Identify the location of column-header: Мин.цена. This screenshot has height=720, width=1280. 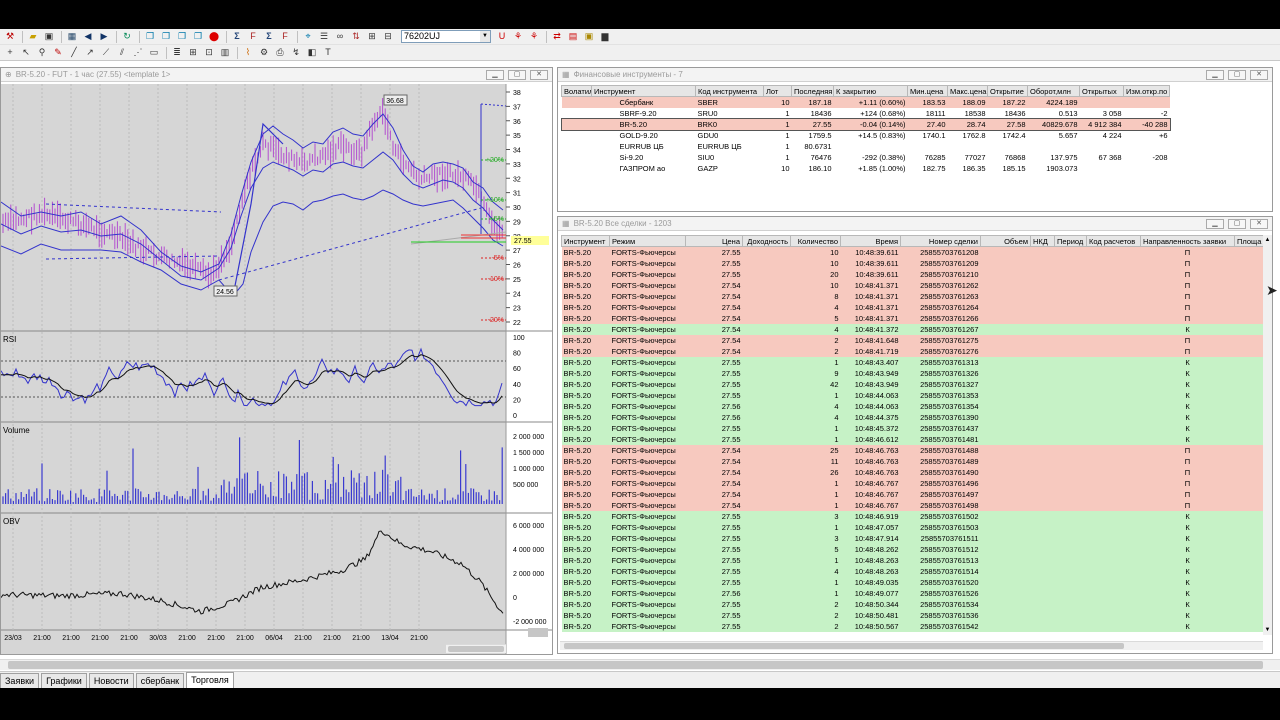
(927, 91).